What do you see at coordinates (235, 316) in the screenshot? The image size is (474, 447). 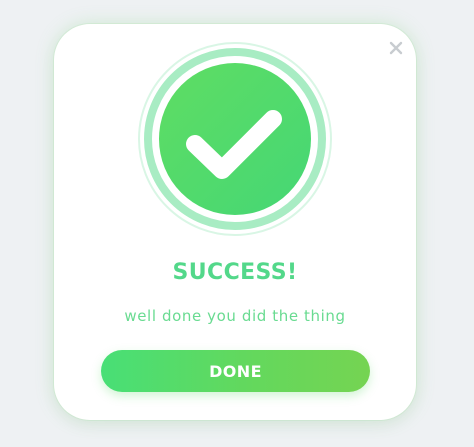 I see `dialog-message: well done you did the thing` at bounding box center [235, 316].